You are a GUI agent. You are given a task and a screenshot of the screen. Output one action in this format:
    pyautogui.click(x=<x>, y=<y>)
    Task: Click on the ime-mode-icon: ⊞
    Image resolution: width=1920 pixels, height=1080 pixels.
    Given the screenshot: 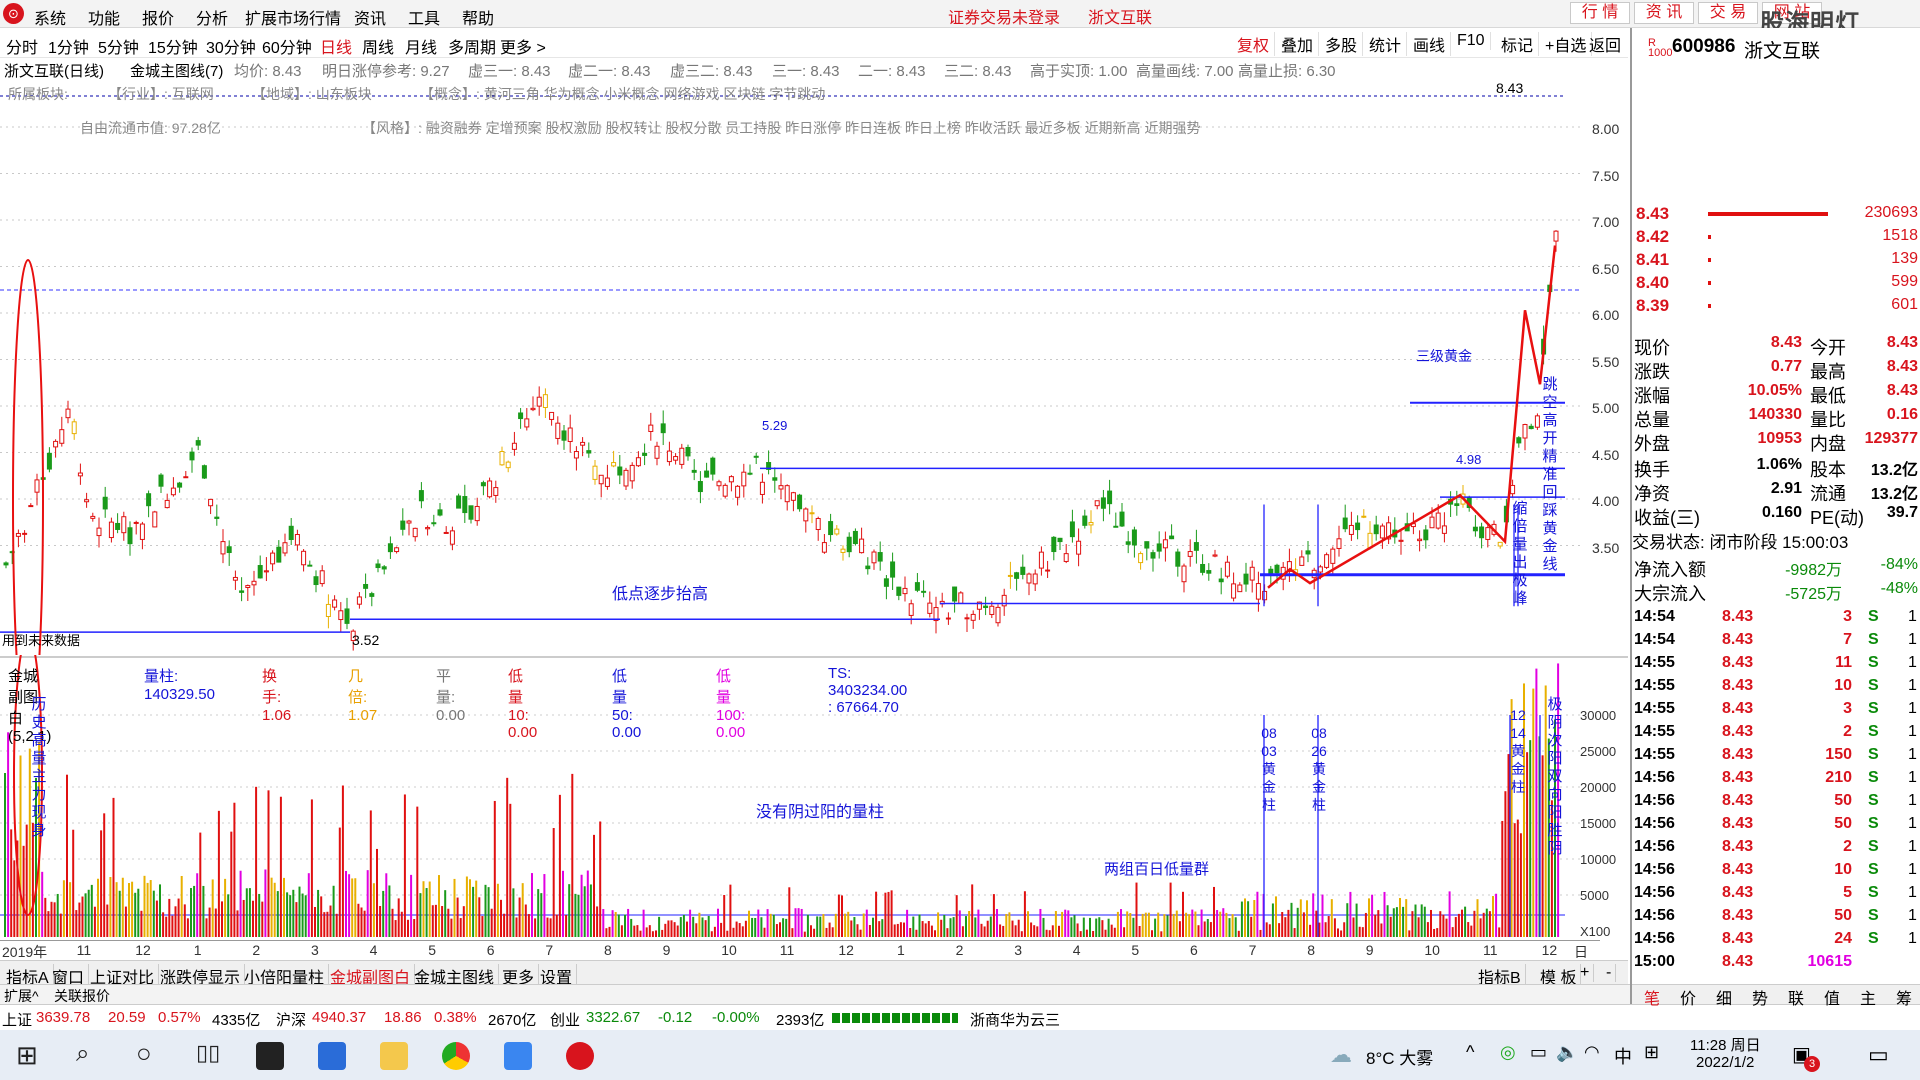 What is the action you would take?
    pyautogui.click(x=1651, y=1052)
    